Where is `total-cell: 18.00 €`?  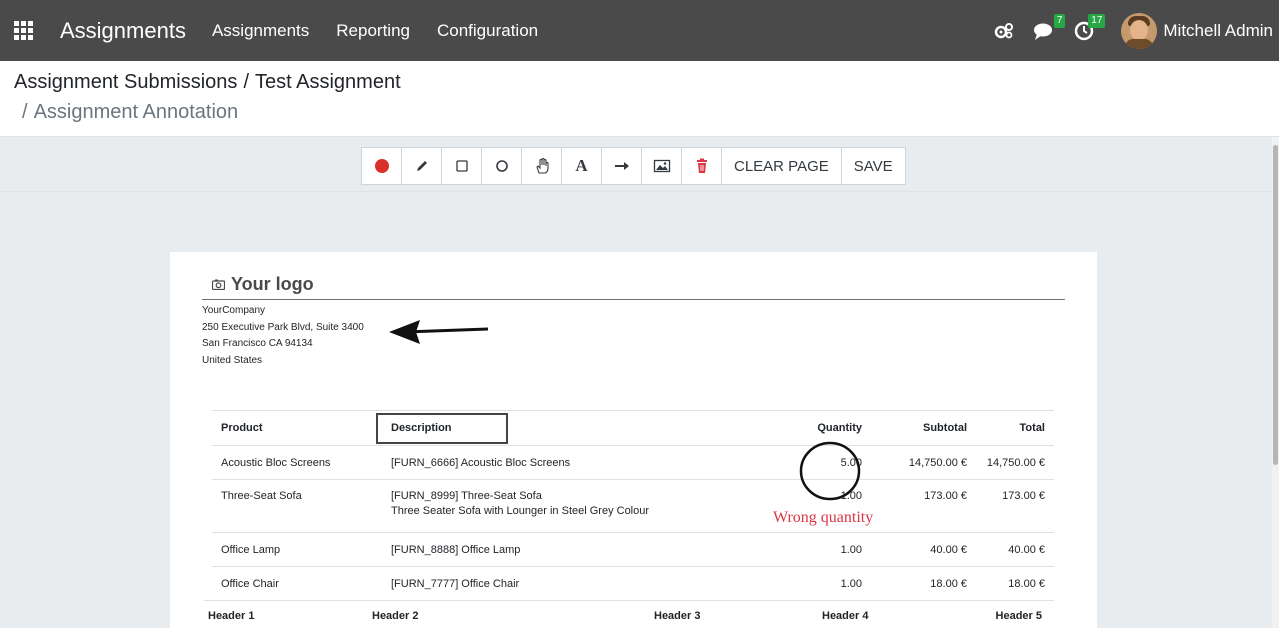
total-cell: 18.00 € is located at coordinates (1026, 583).